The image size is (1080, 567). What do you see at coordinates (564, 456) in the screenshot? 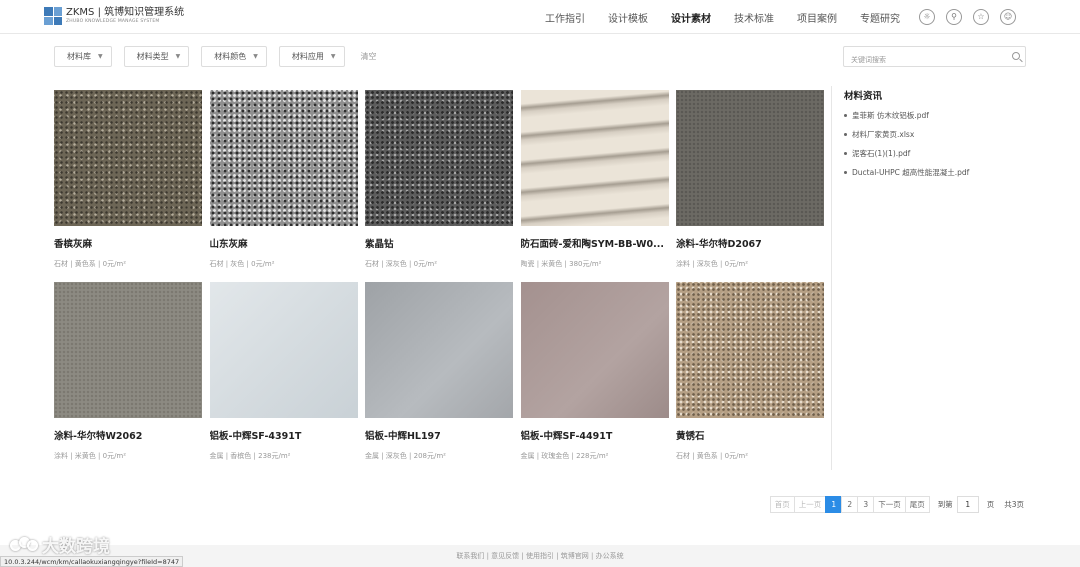
I see `material-meta: 金属 | 玫瑰金色 | 228元/m²` at bounding box center [564, 456].